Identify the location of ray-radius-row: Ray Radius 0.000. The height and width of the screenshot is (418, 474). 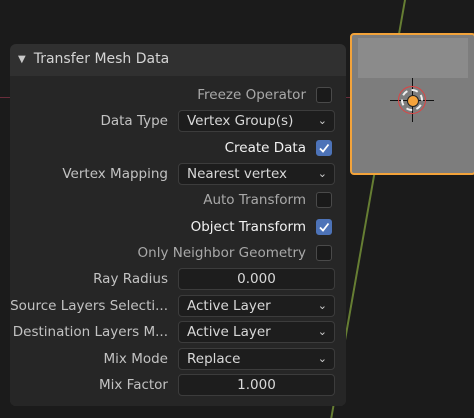
(178, 279).